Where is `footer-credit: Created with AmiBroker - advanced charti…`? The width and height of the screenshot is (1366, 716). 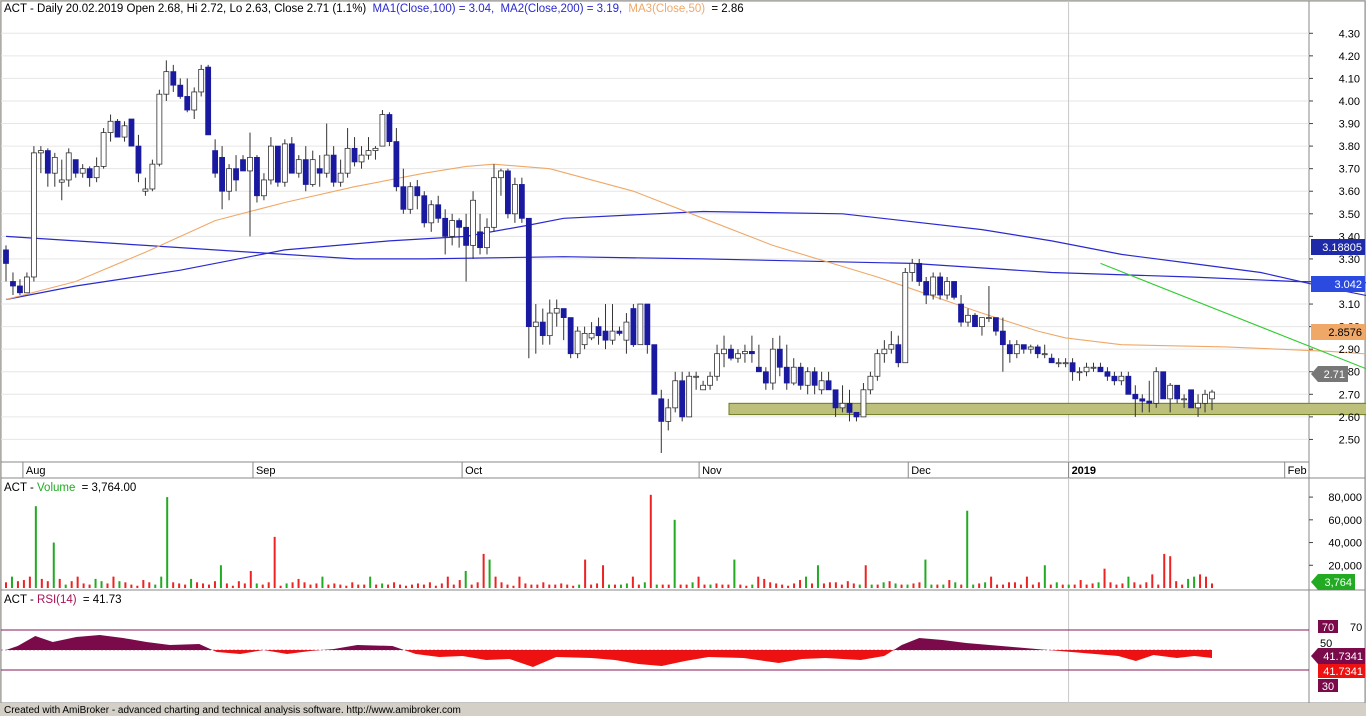
footer-credit: Created with AmiBroker - advanced charti… is located at coordinates (232, 710).